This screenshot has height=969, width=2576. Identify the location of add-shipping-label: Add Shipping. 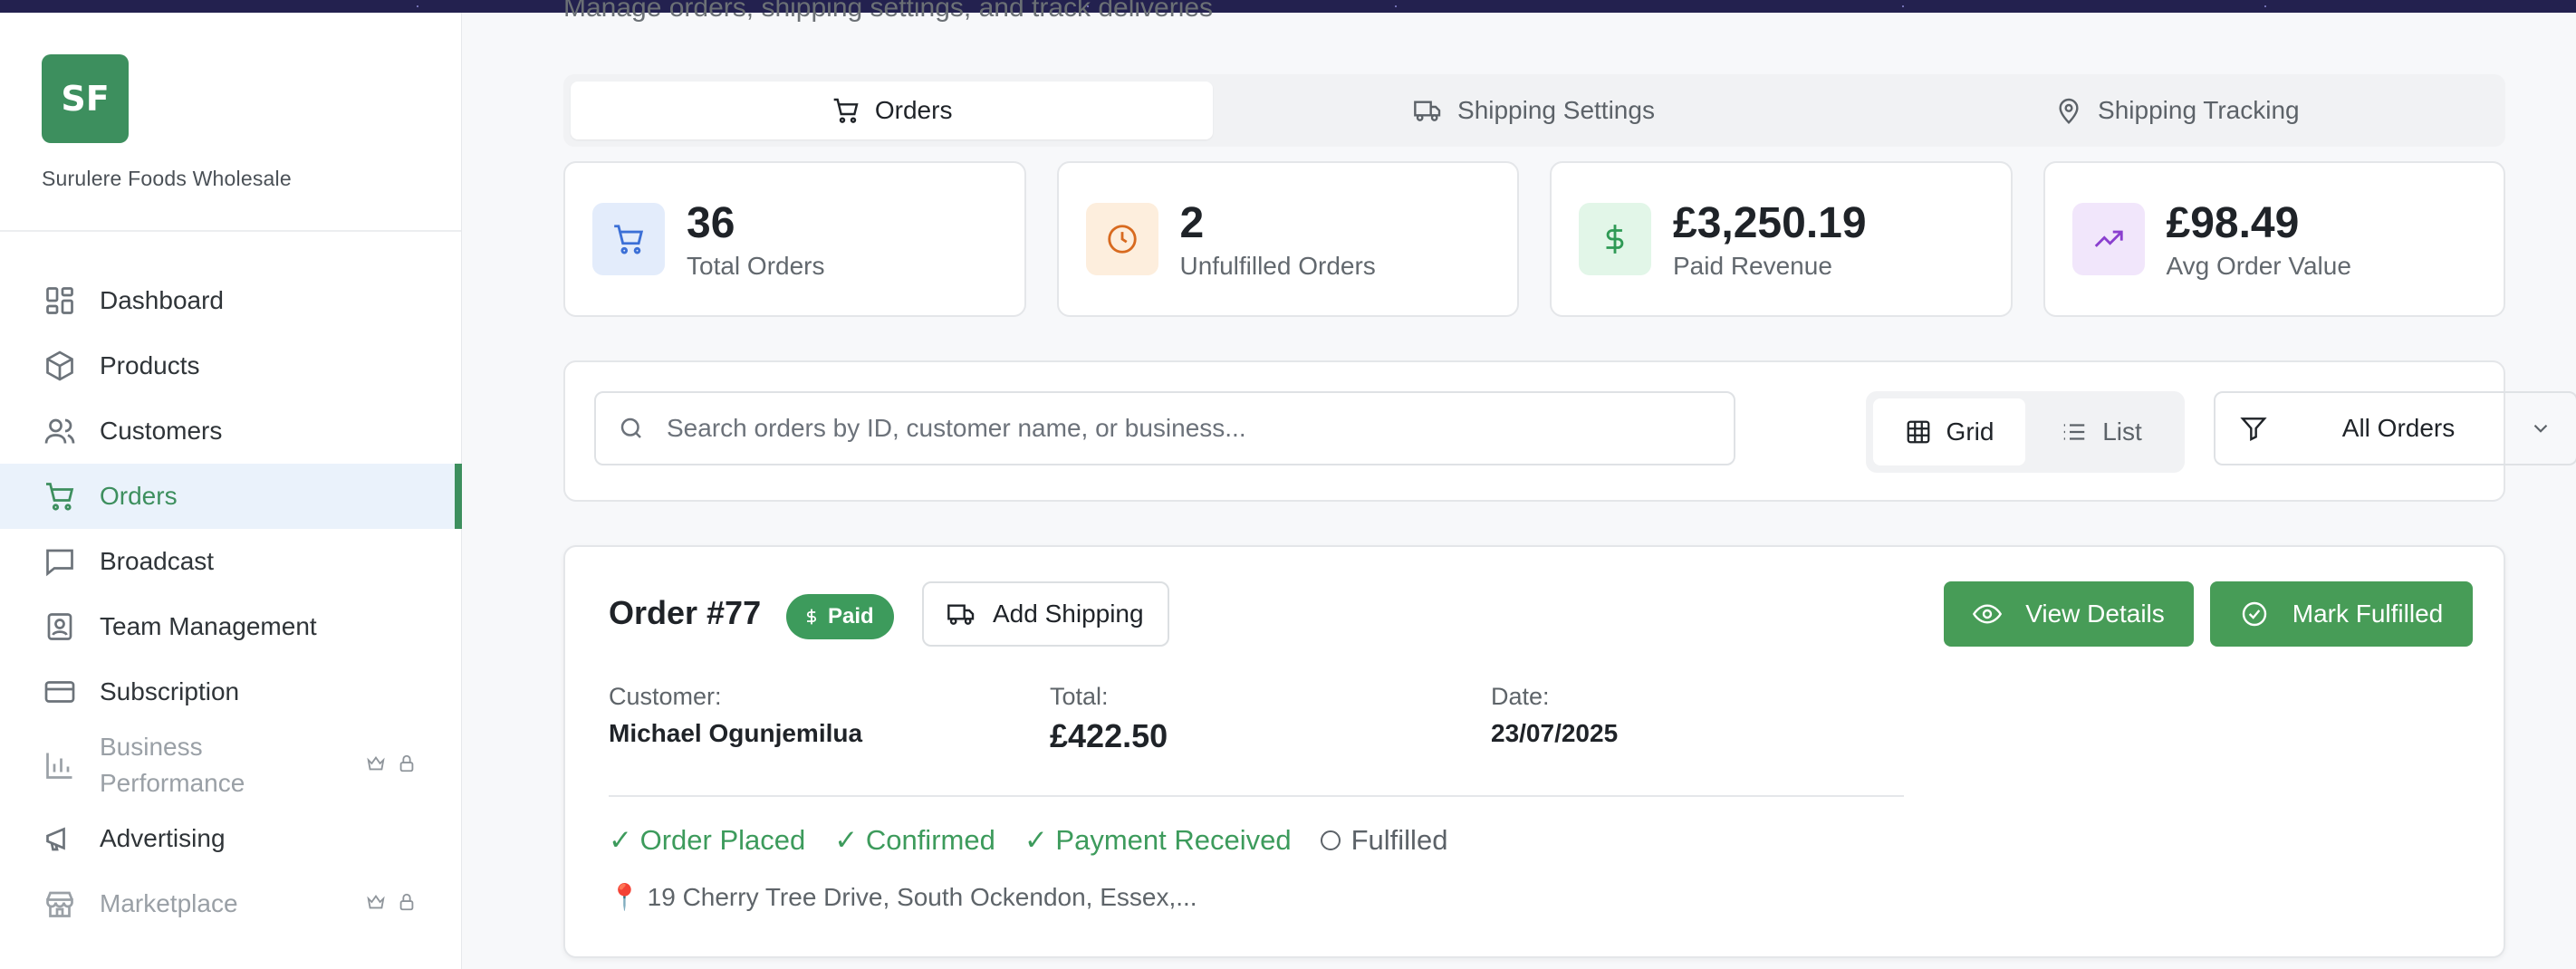
(1068, 614).